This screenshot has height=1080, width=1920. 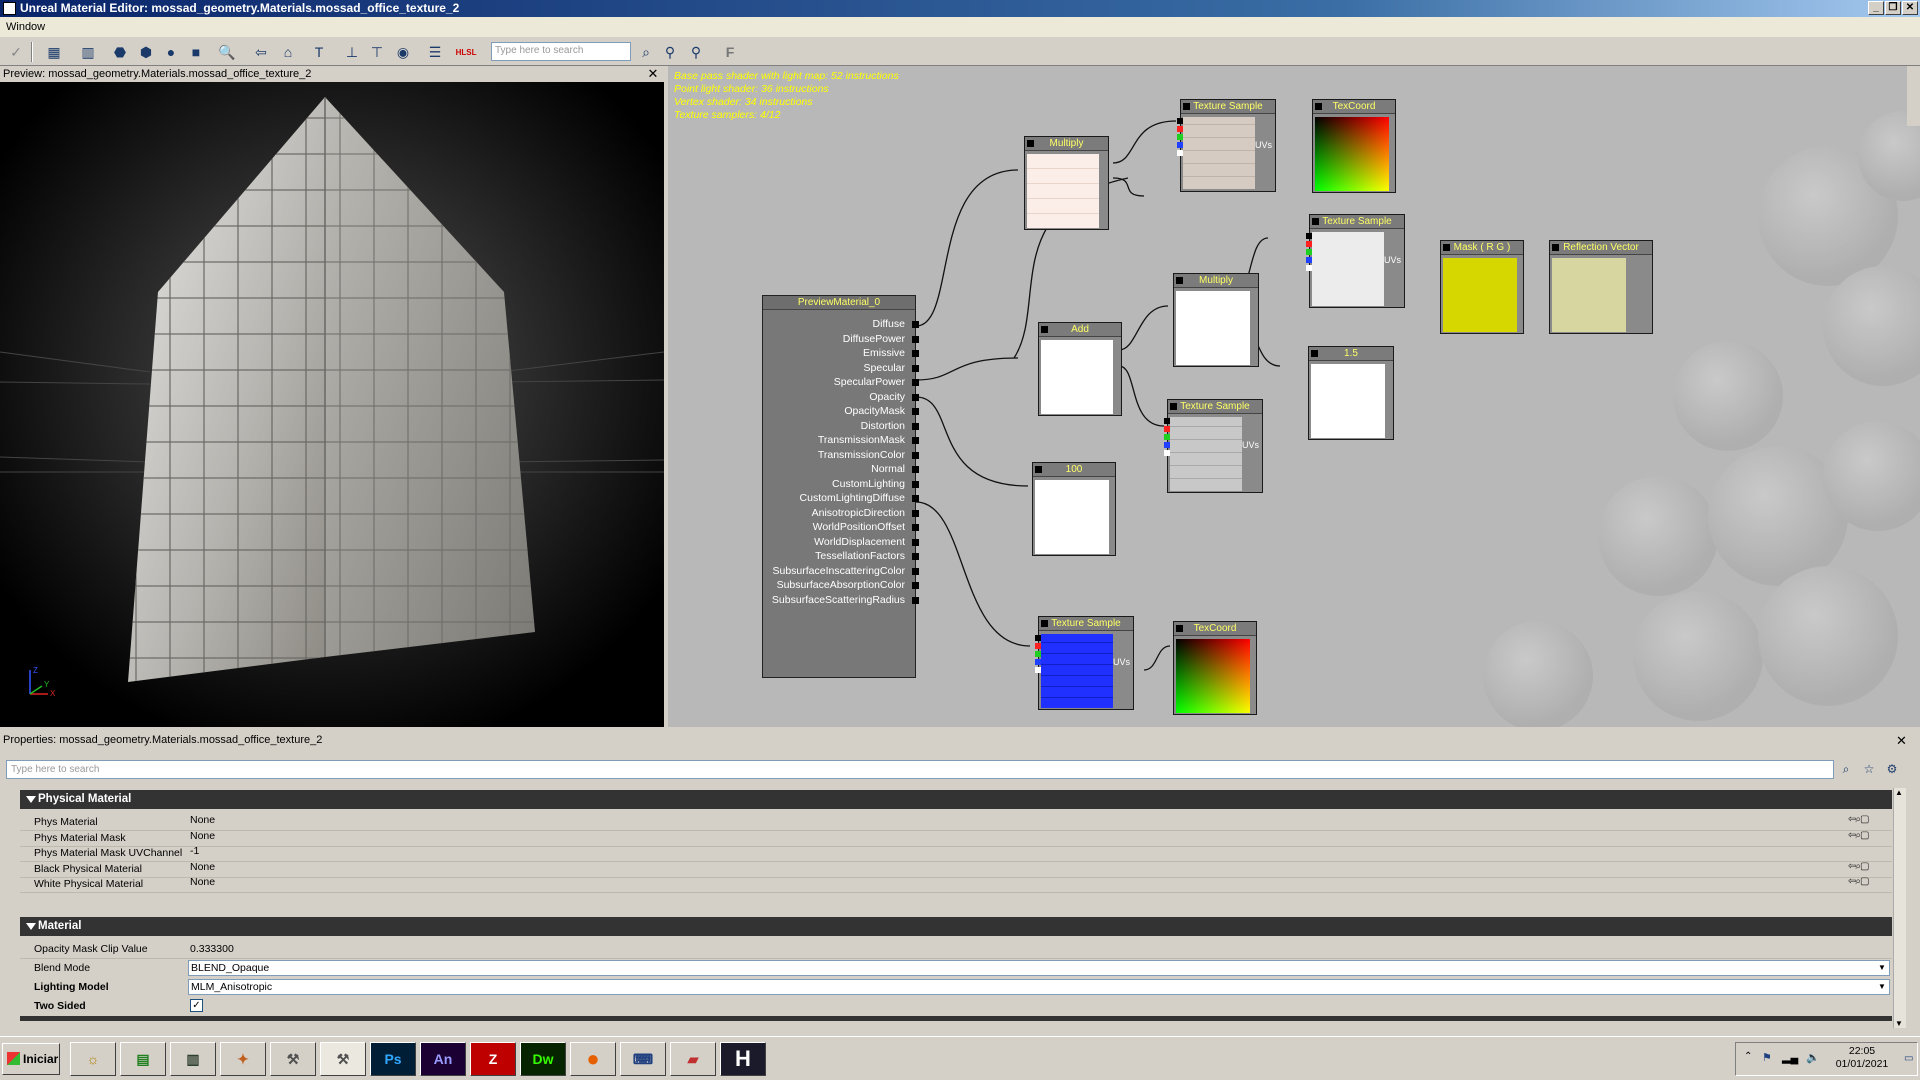 What do you see at coordinates (1846, 769) in the screenshot?
I see `properties-search-icon: ⌕` at bounding box center [1846, 769].